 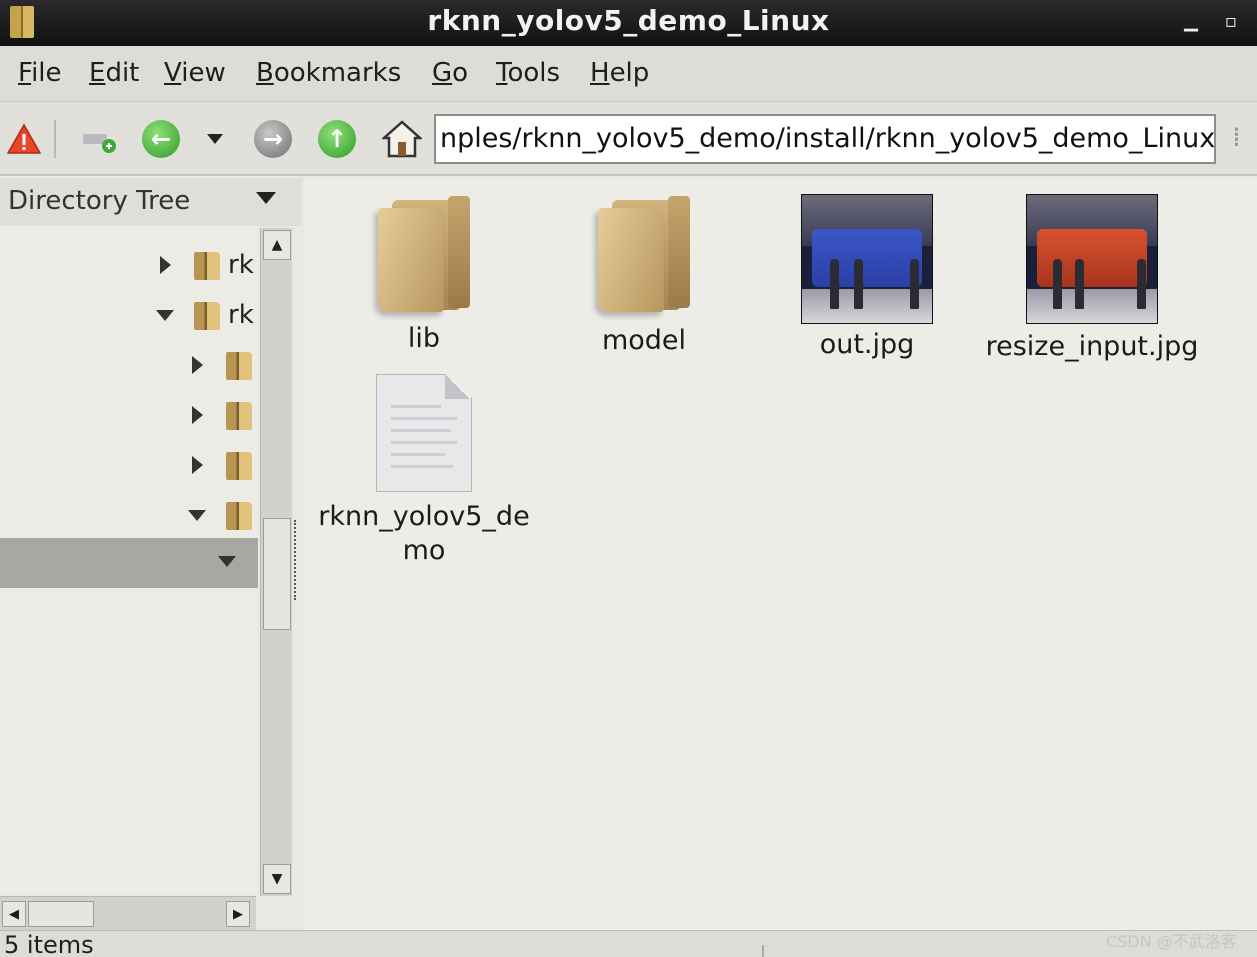 What do you see at coordinates (628, 943) in the screenshot?
I see `status-bar: 5 items` at bounding box center [628, 943].